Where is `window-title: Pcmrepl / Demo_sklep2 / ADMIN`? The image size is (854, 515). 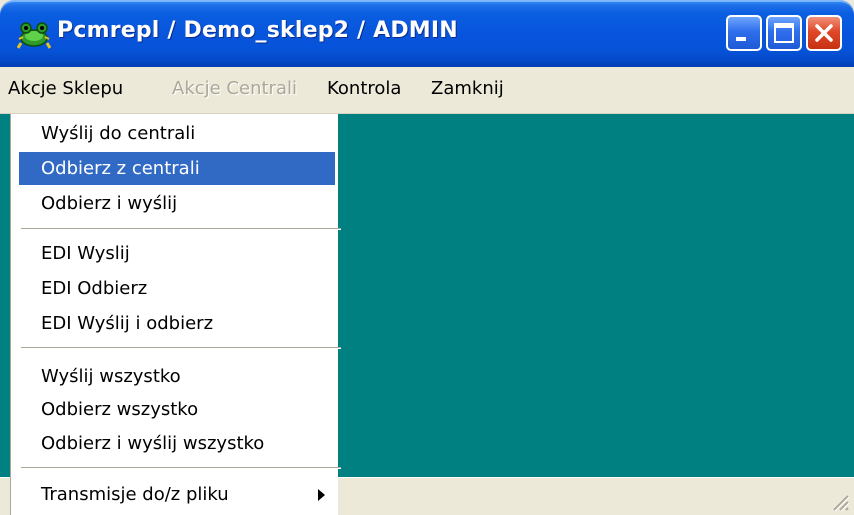
window-title: Pcmrepl / Demo_sklep2 / ADMIN is located at coordinates (257, 30).